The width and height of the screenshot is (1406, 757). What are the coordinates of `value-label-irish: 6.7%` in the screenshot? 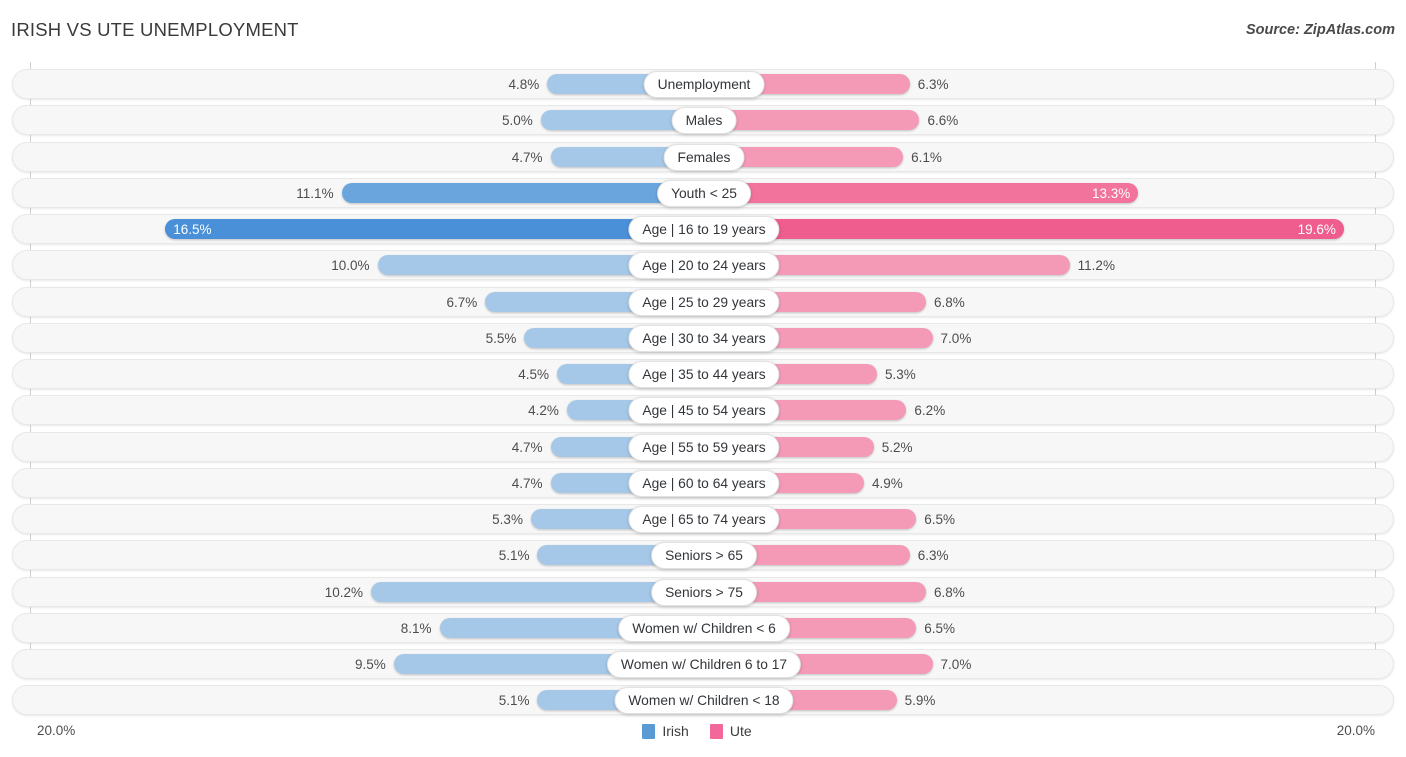 It's located at (462, 302).